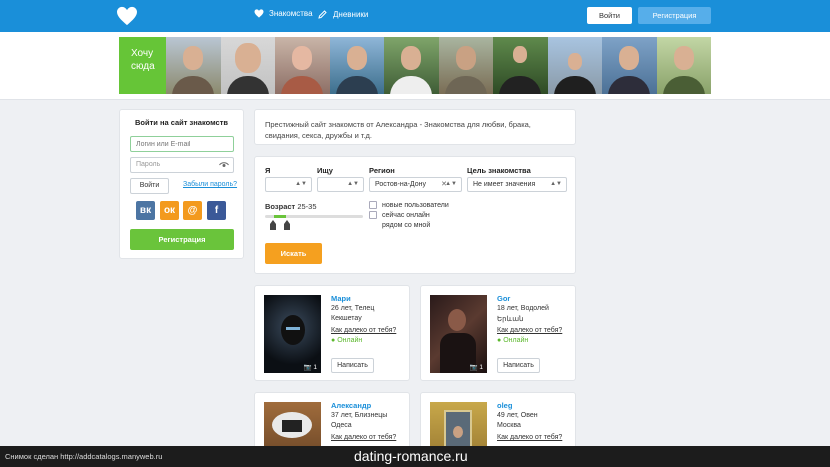  What do you see at coordinates (149, 186) in the screenshot?
I see `login-submit-button: Войти` at bounding box center [149, 186].